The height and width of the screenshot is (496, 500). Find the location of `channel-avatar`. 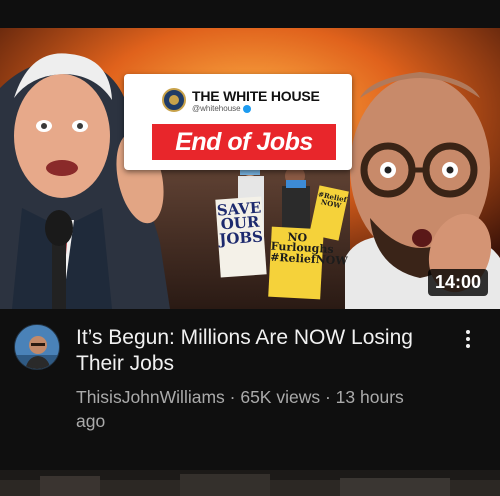

channel-avatar is located at coordinates (37, 347).